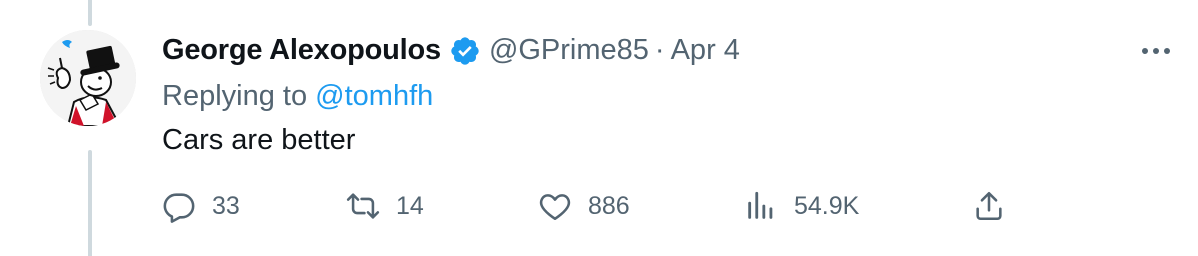  I want to click on replying-to-label: Replying to, so click(235, 96).